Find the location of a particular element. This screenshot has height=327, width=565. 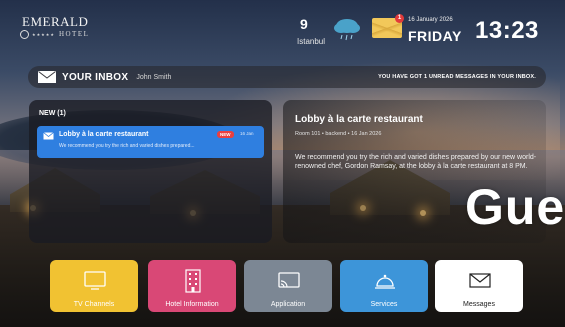

date-day: FRIDAY is located at coordinates (435, 36).